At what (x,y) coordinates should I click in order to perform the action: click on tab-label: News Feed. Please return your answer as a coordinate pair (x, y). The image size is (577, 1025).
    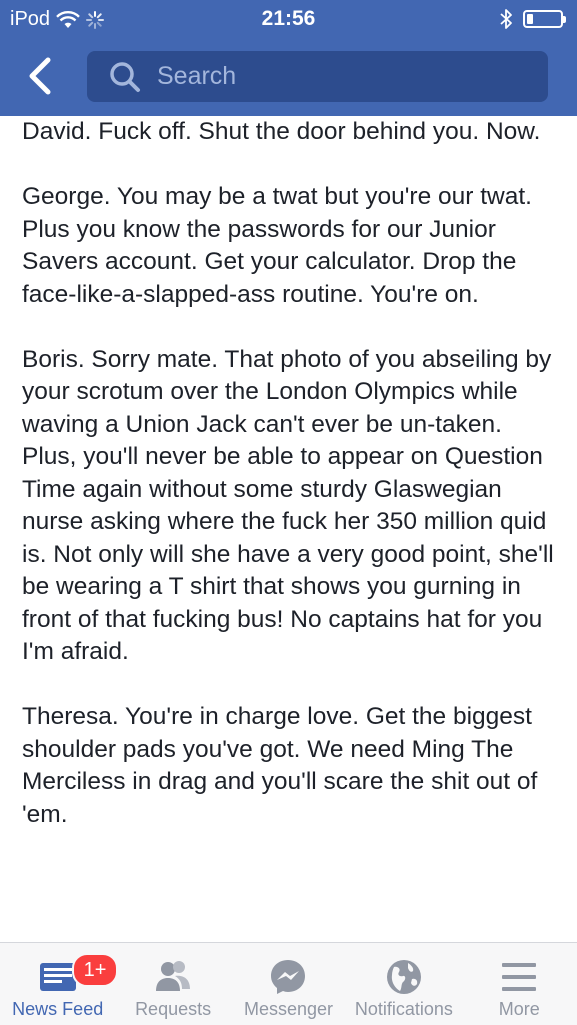
    Looking at the image, I should click on (58, 1009).